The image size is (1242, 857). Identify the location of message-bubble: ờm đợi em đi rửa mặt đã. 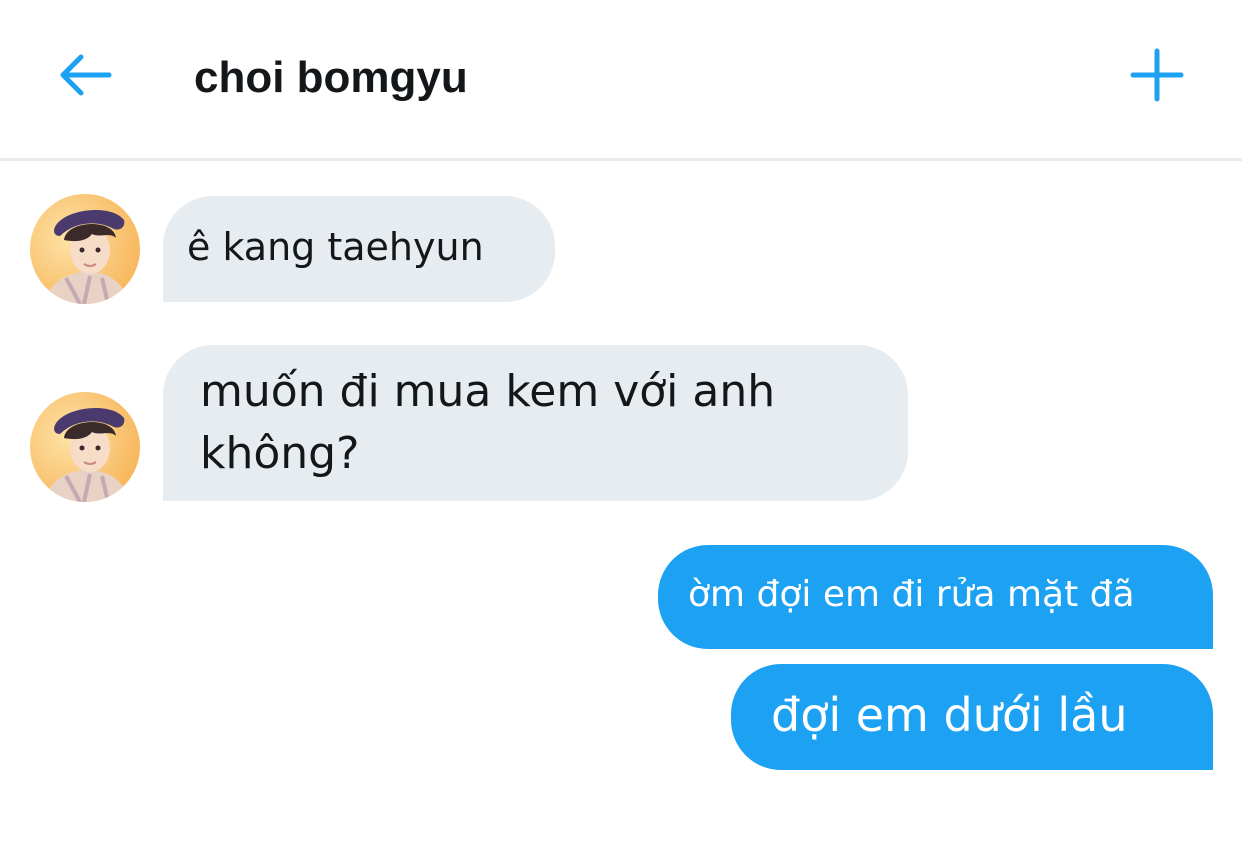
(935, 597).